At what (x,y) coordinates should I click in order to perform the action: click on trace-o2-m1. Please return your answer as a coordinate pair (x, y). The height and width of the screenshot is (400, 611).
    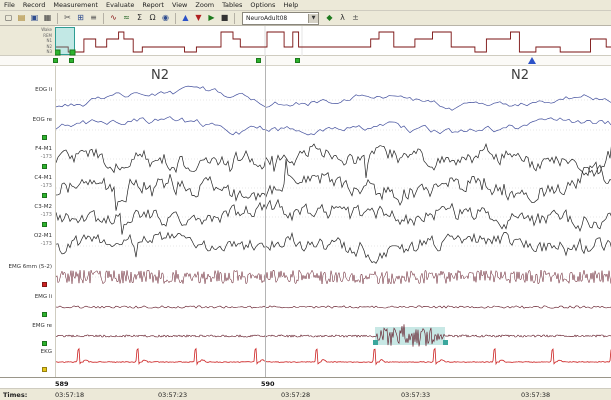
    Looking at the image, I should click on (333, 247).